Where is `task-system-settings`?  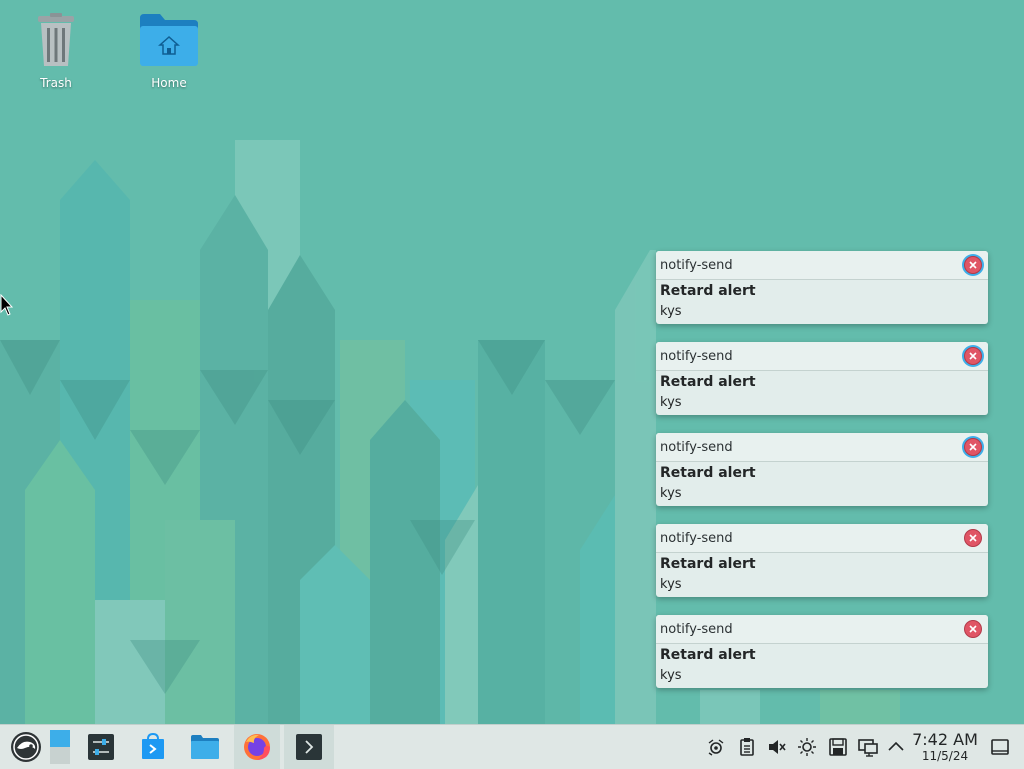
task-system-settings is located at coordinates (101, 747).